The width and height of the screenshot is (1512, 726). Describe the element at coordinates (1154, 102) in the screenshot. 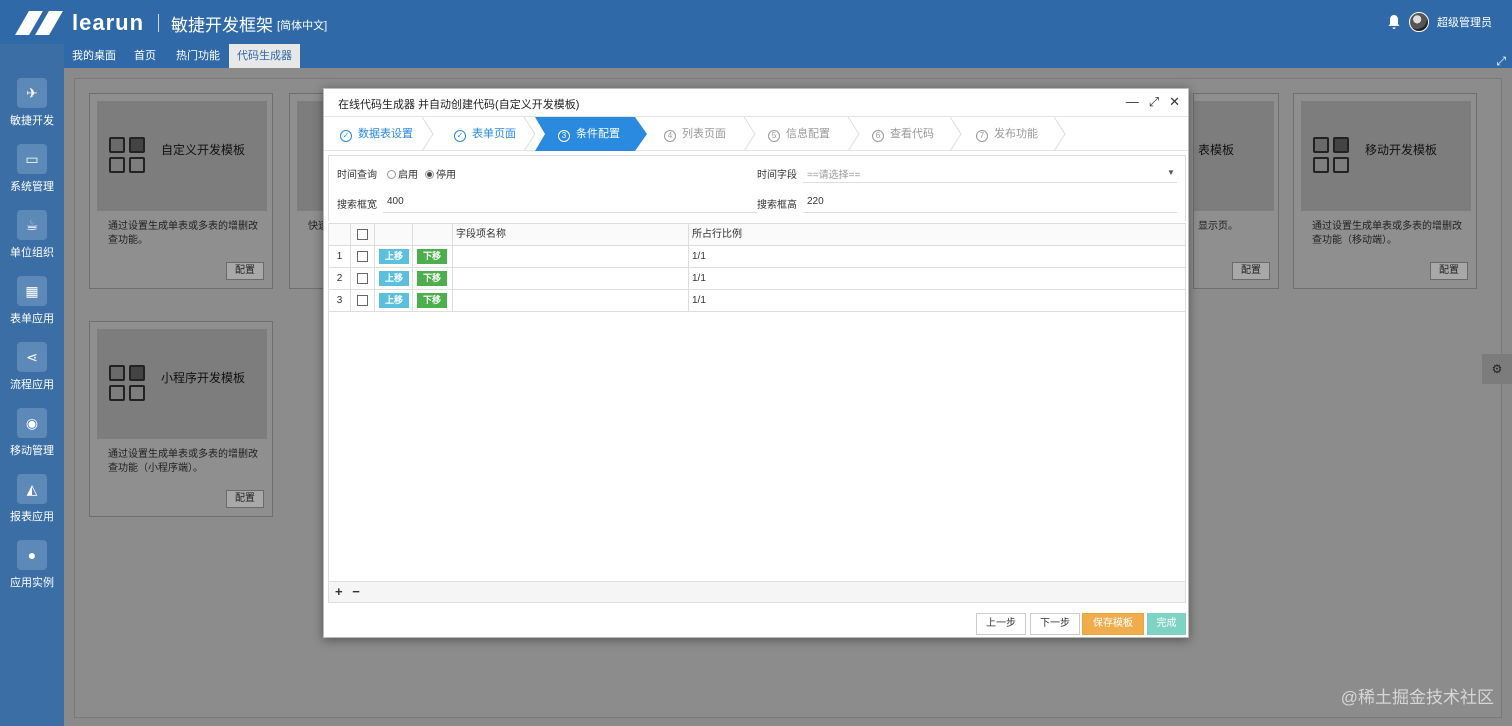

I see `maximize-icon: ⤢` at that location.